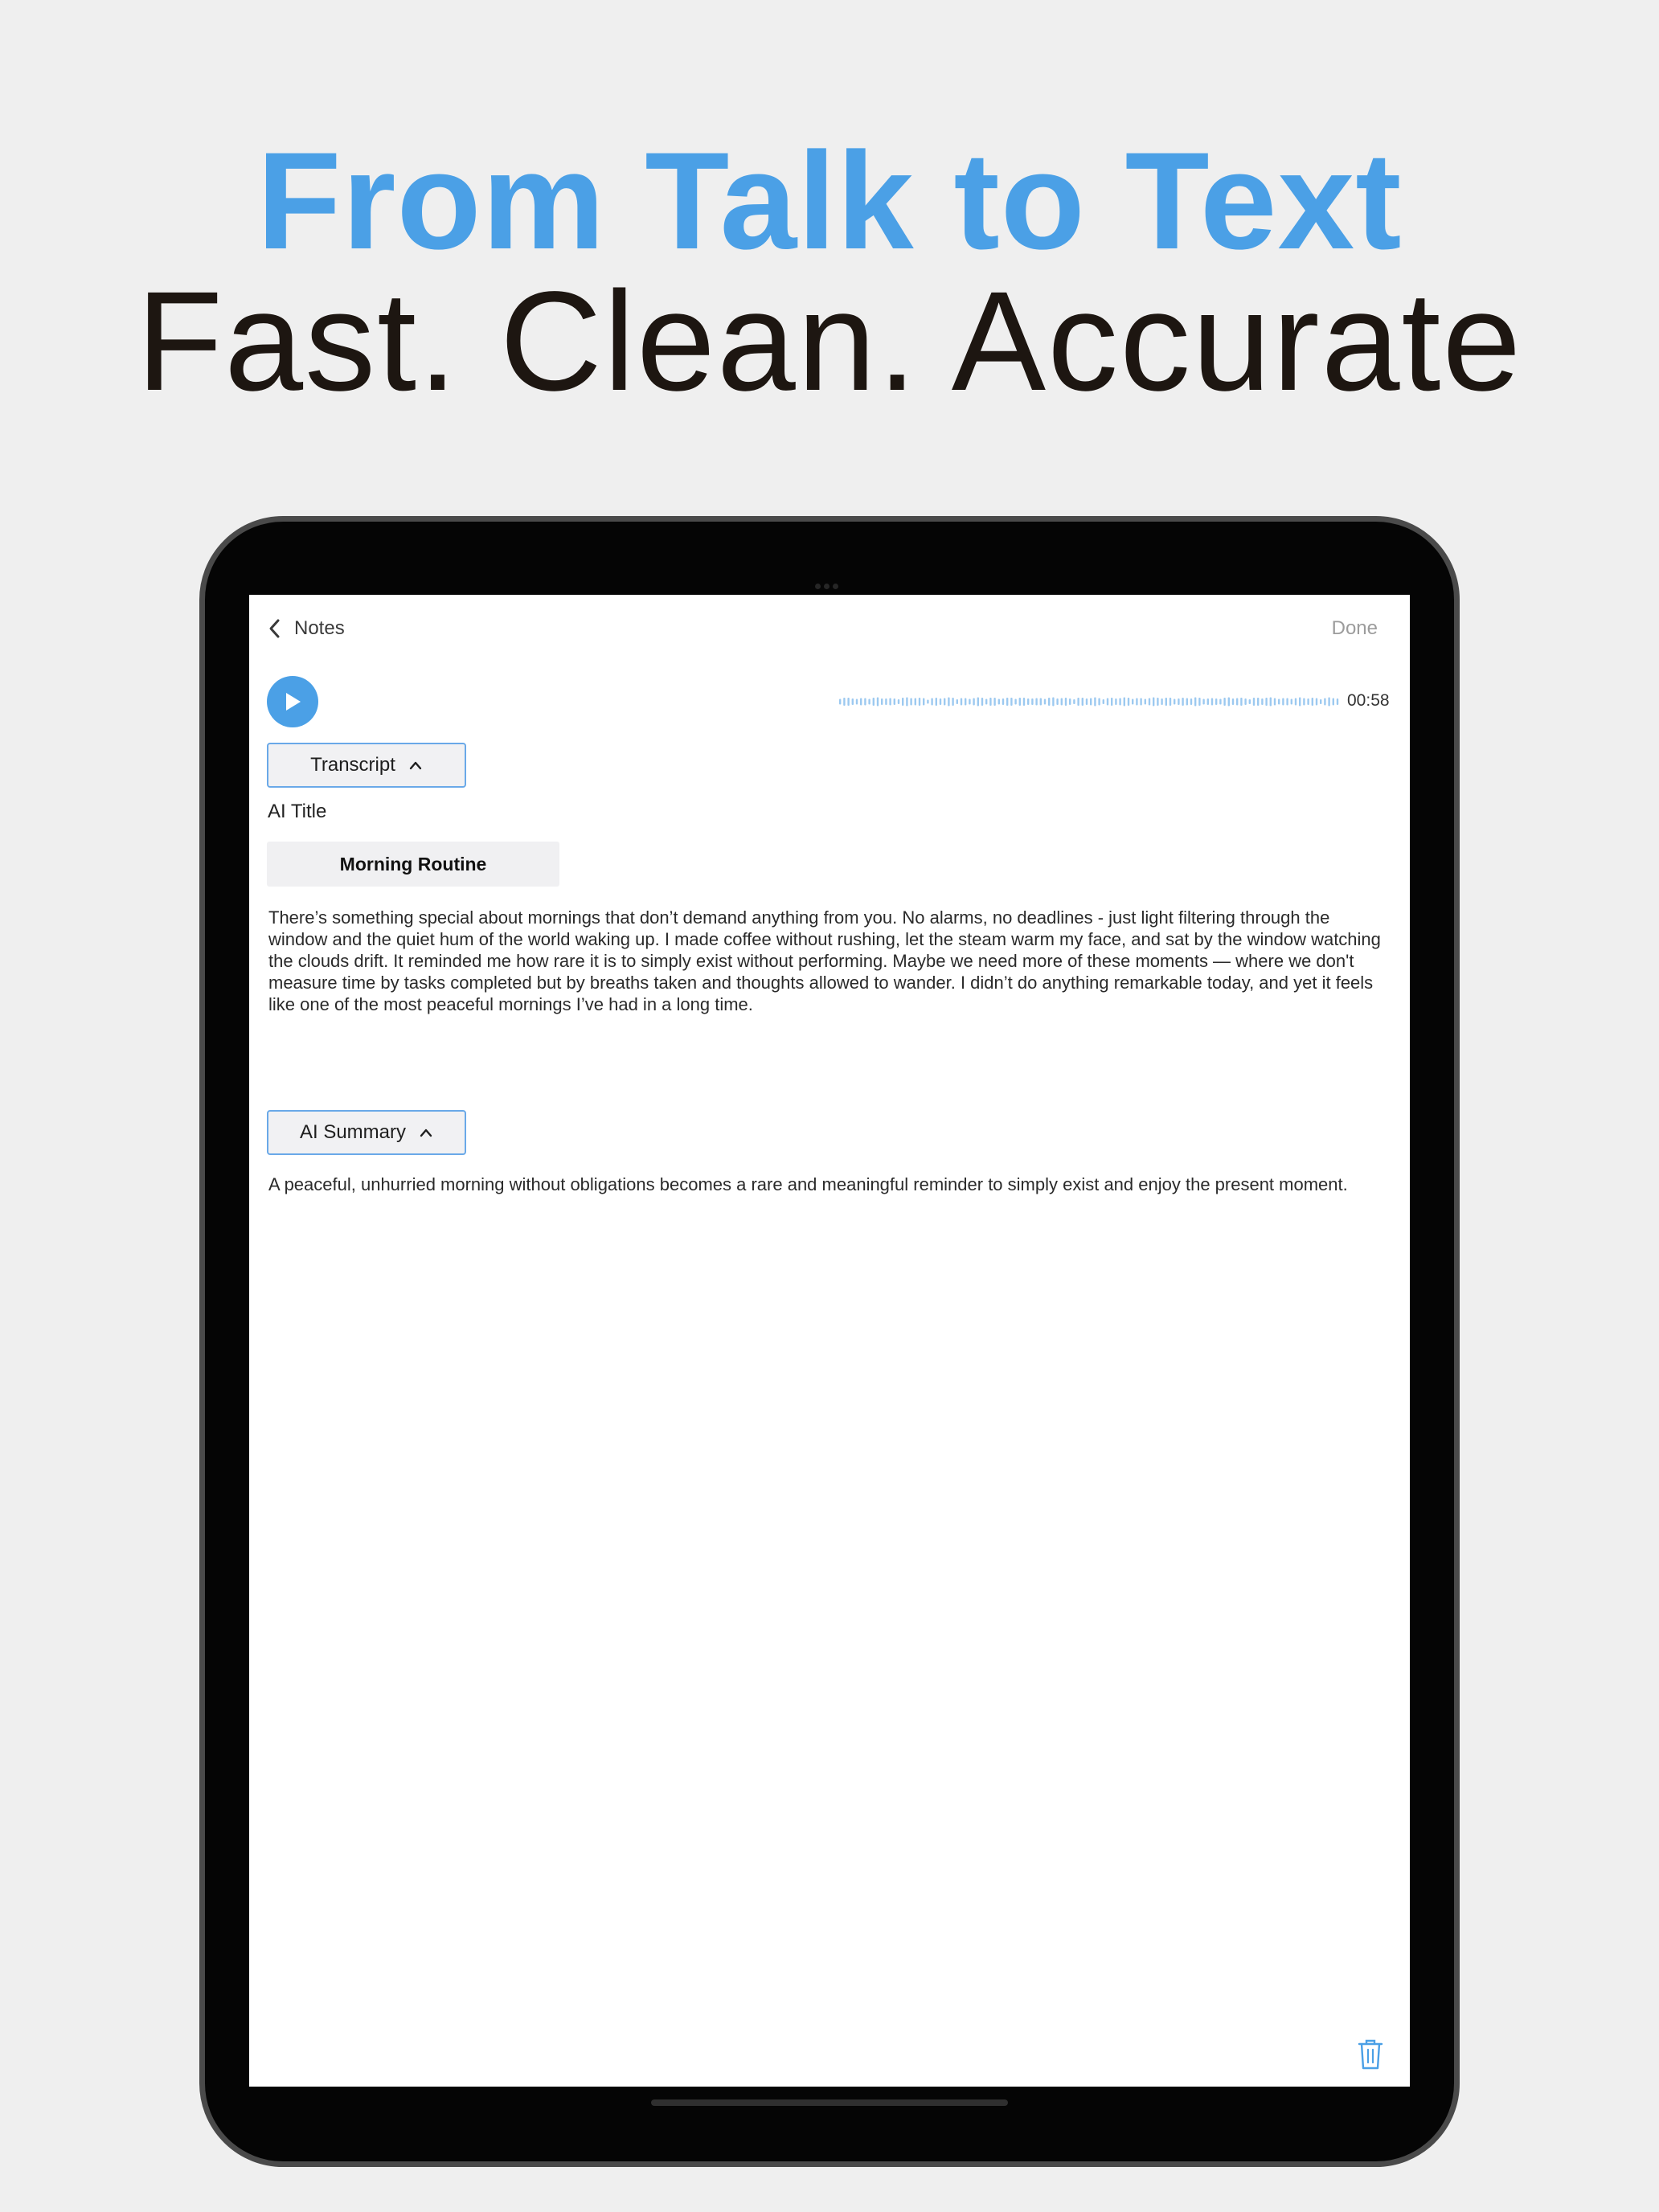  I want to click on play-button, so click(292, 701).